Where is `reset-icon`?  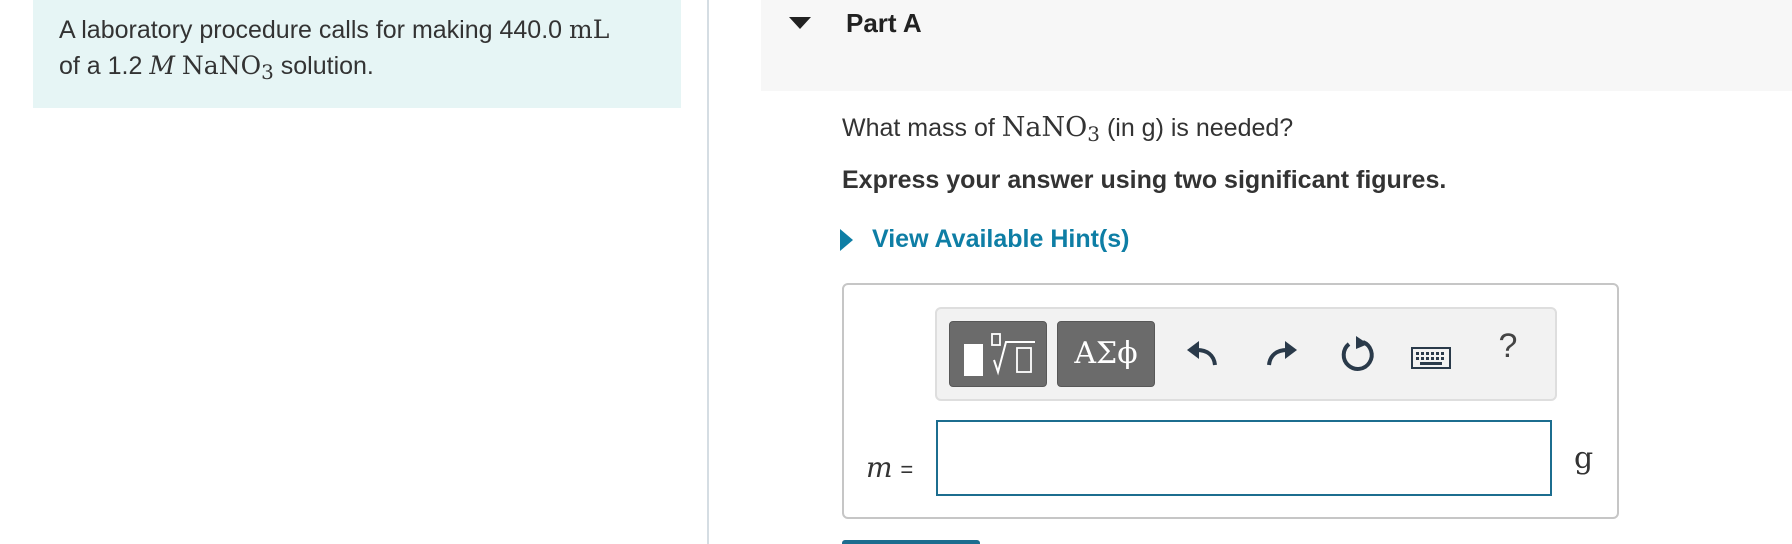 reset-icon is located at coordinates (1357, 355).